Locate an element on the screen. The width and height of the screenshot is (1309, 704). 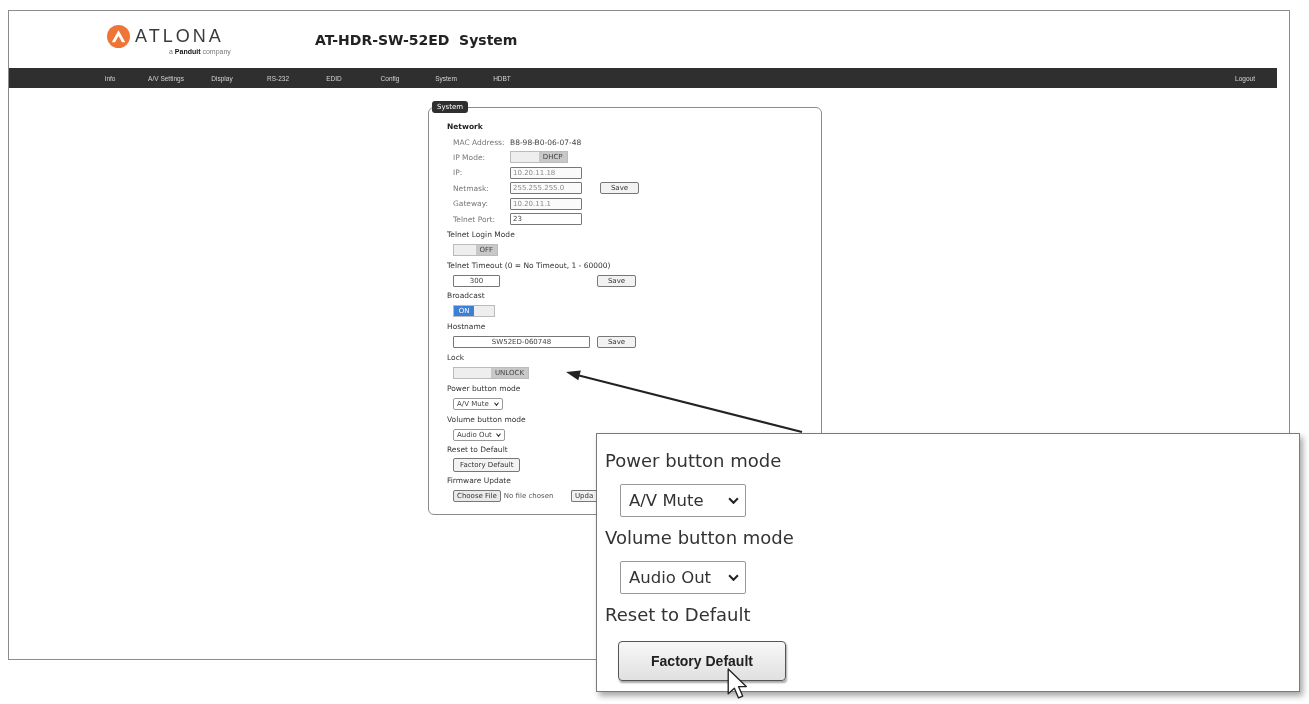
dropdown: Audio Out is located at coordinates (683, 577).